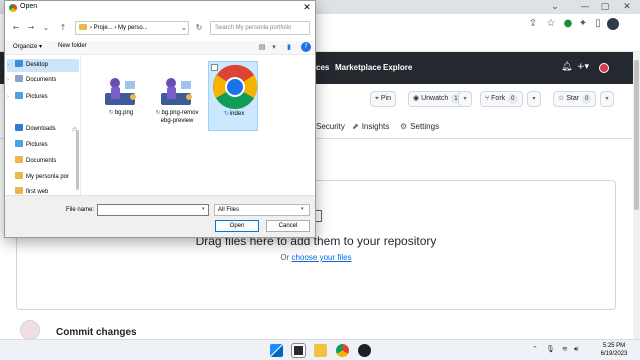 The height and width of the screenshot is (360, 640). I want to click on or-text: Or, so click(285, 257).